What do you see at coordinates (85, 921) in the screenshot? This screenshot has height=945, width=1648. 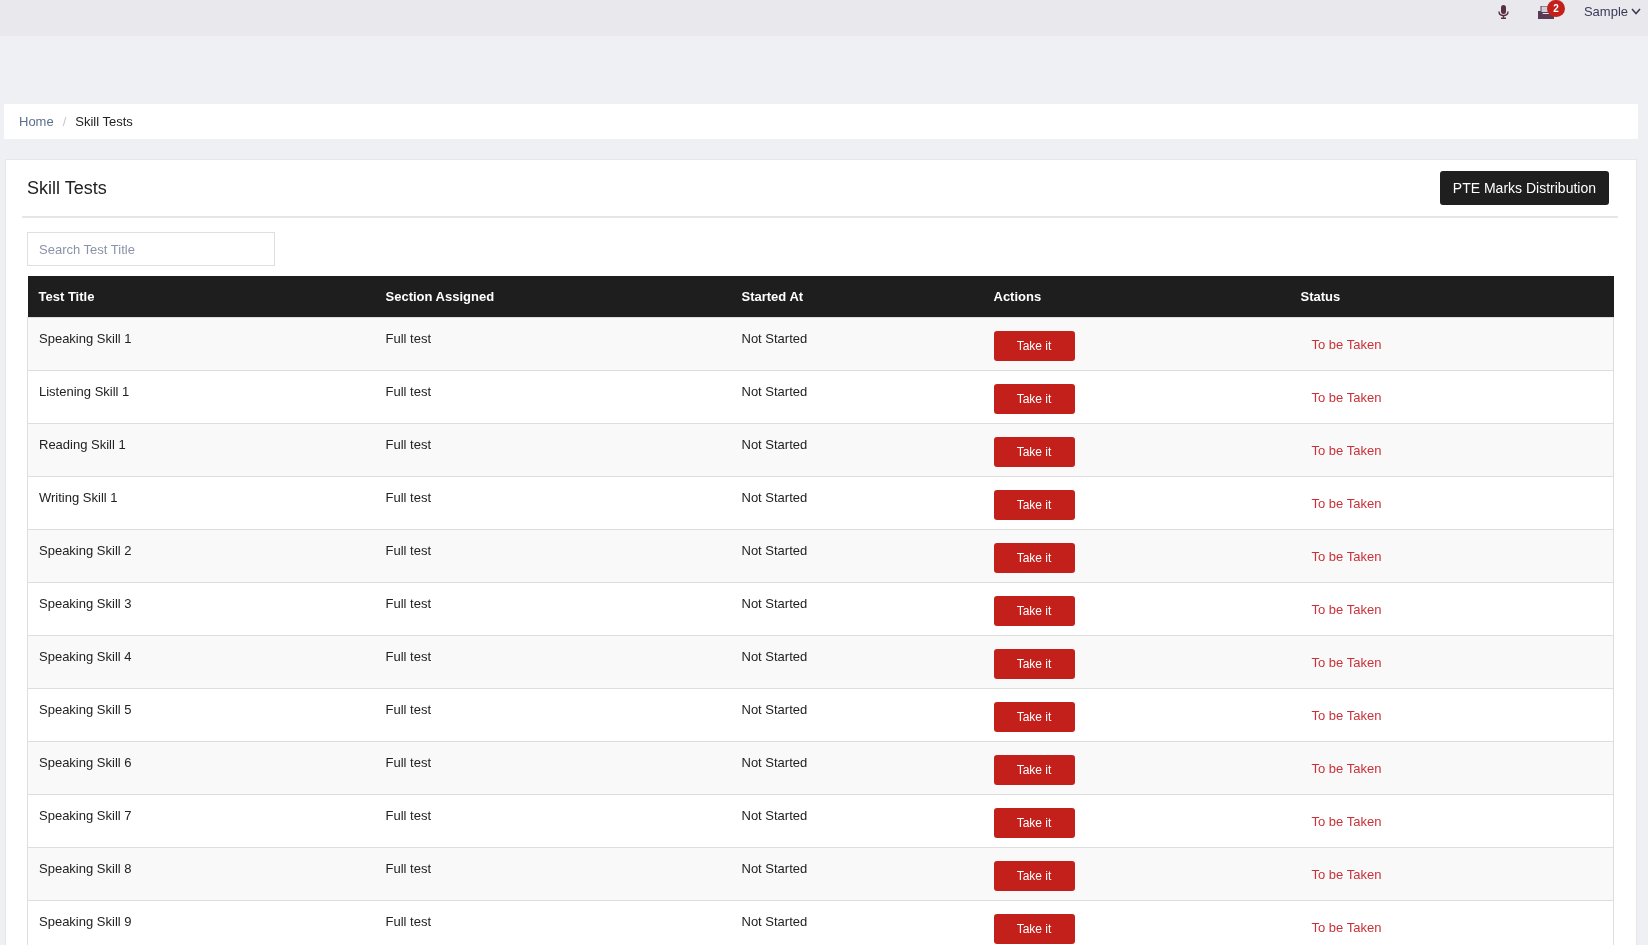 I see `test-title: Speaking Skill 9` at bounding box center [85, 921].